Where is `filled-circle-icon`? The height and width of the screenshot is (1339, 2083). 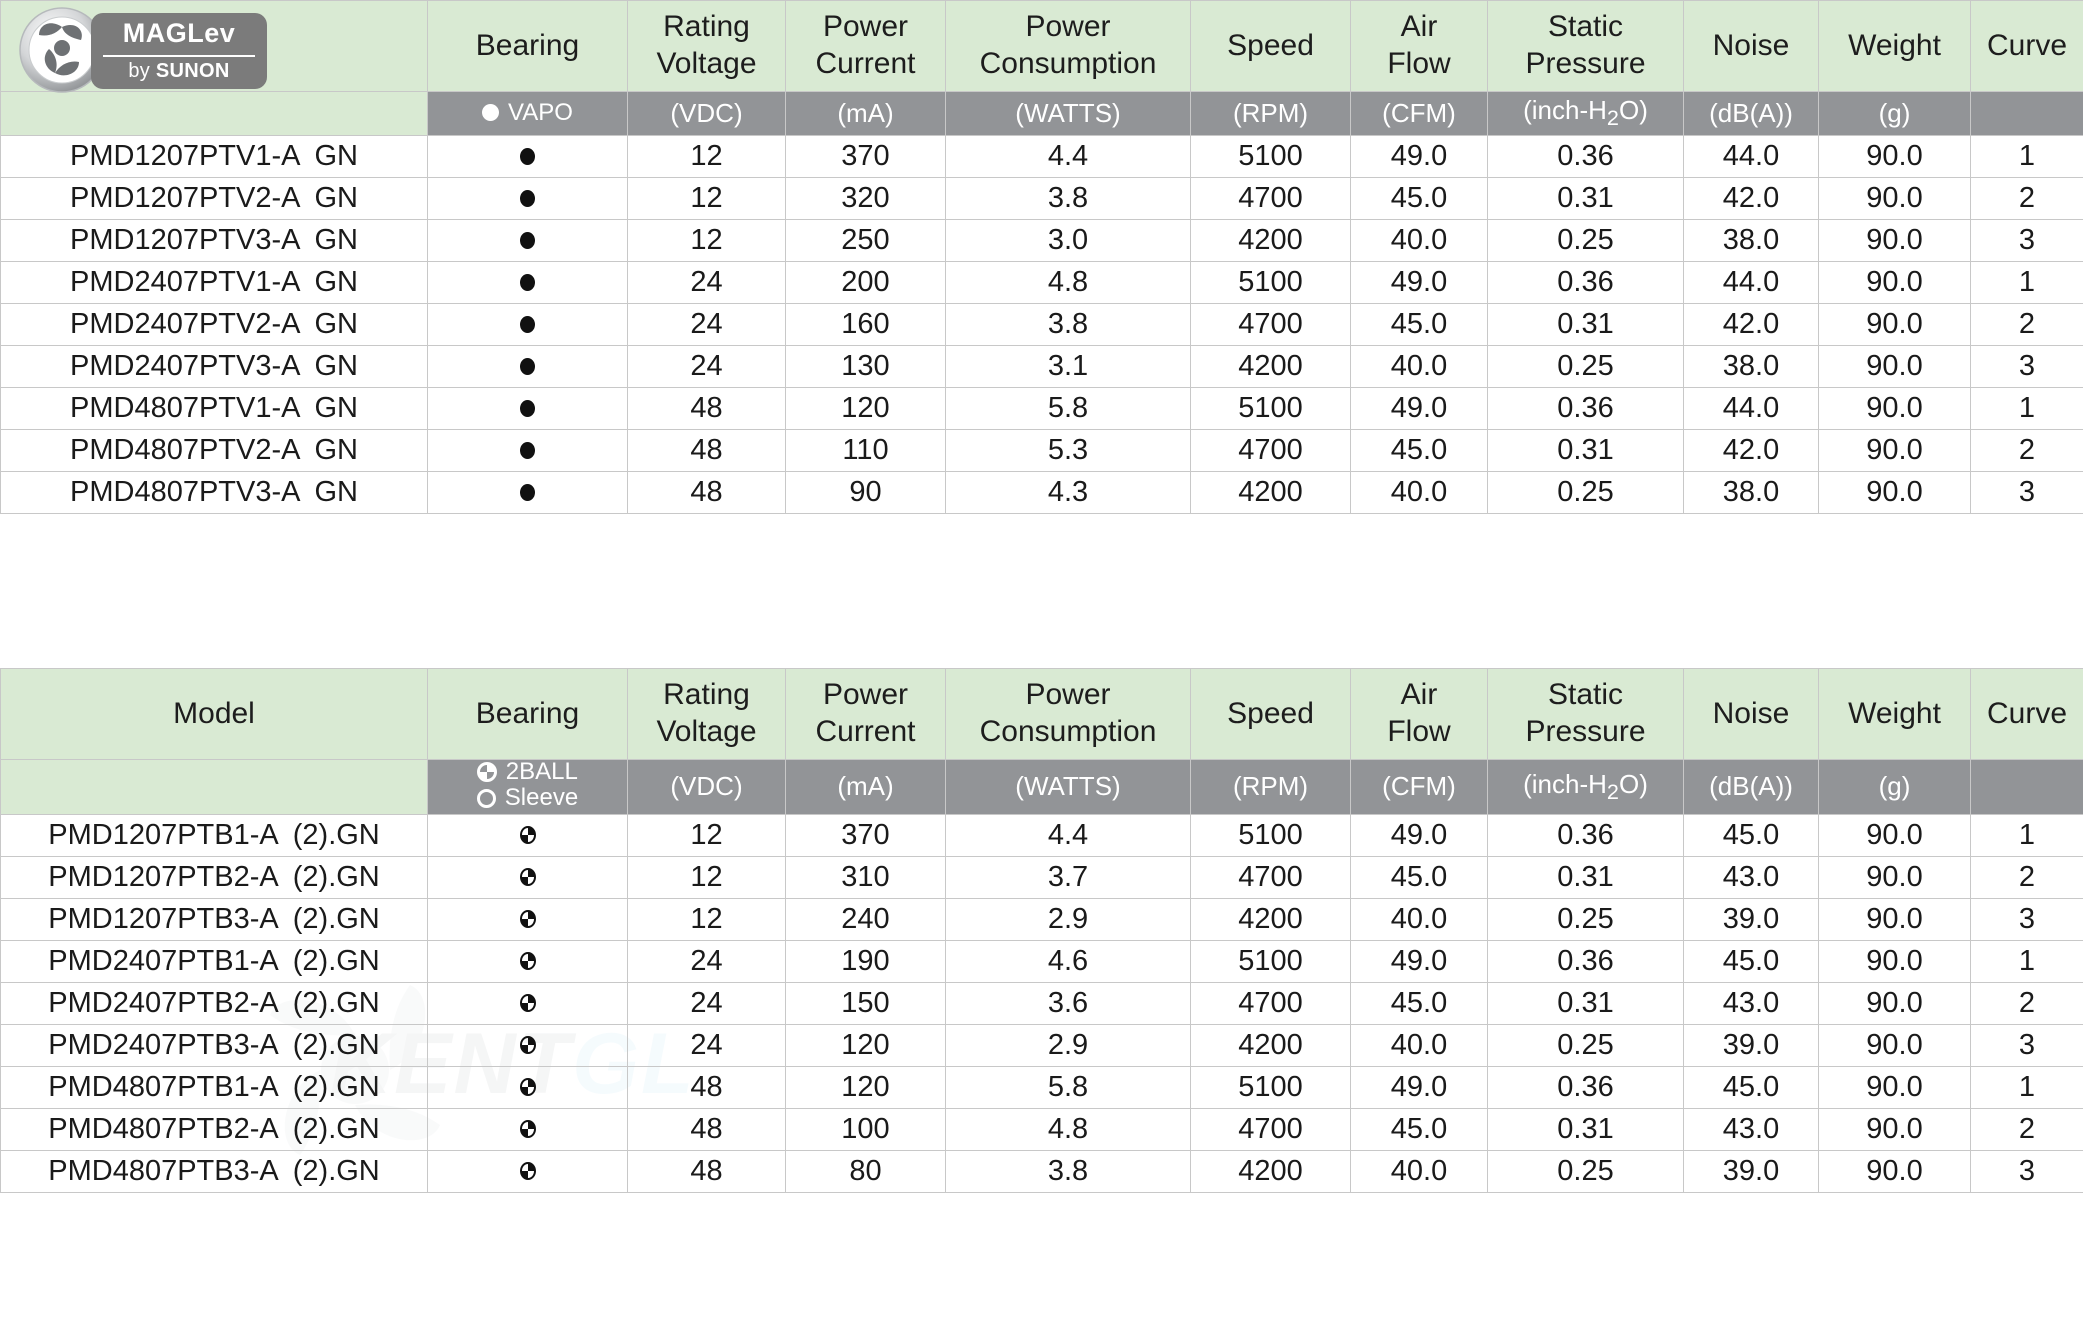
filled-circle-icon is located at coordinates (527, 408).